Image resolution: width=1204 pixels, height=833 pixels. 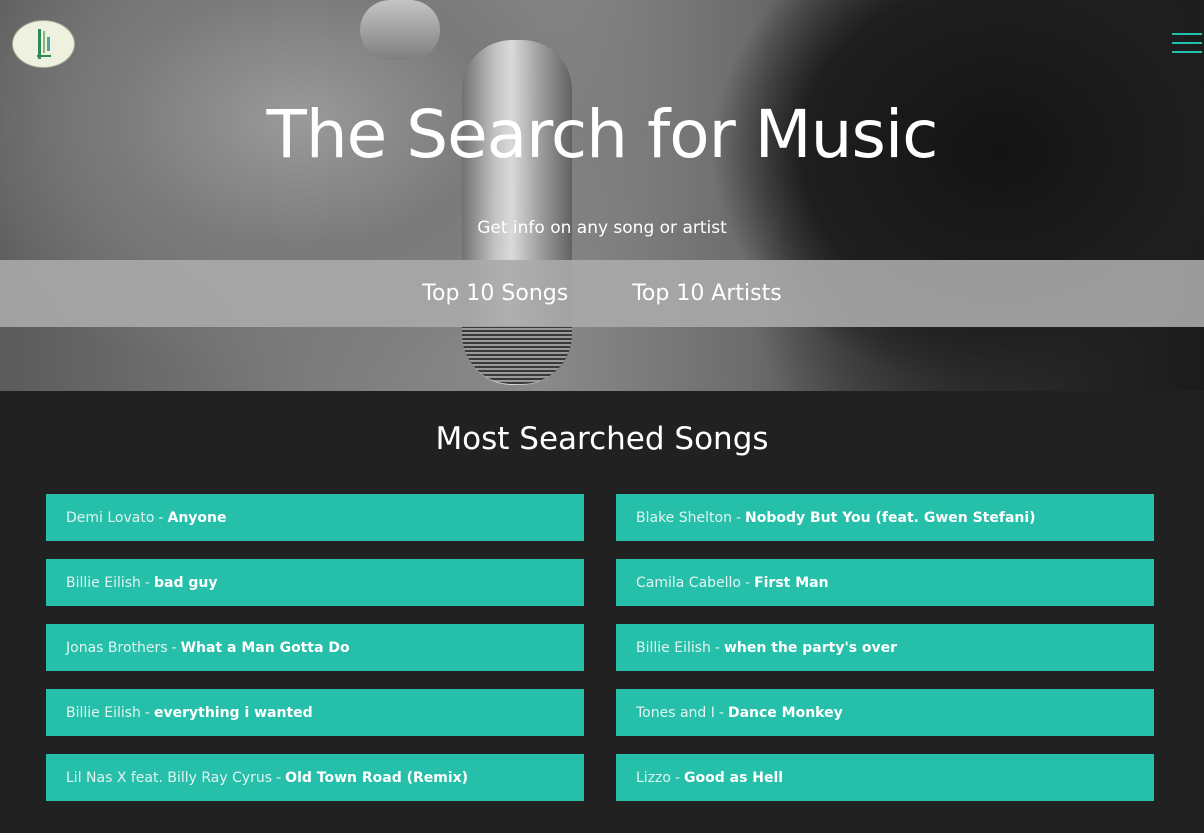 I want to click on song-card: Billie Eilish - when the party's over, so click(x=885, y=647).